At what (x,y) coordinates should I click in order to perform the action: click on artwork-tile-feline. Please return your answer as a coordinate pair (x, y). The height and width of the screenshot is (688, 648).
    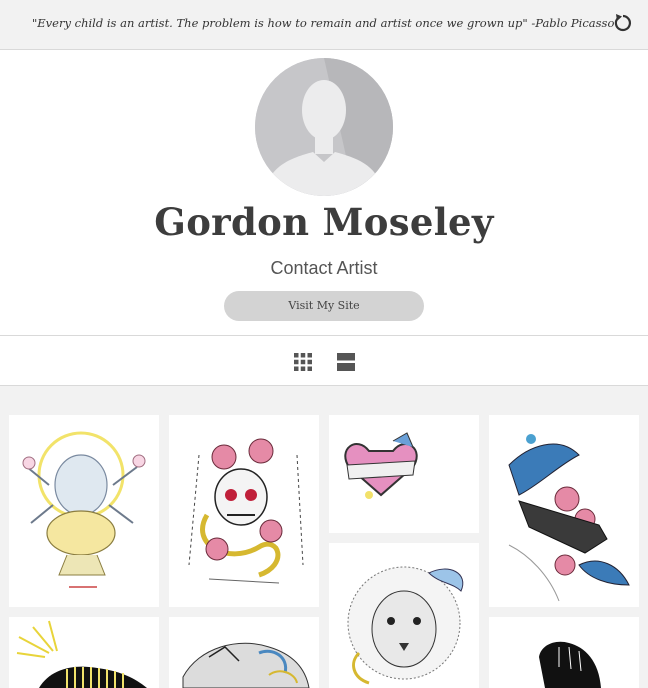
    Looking at the image, I should click on (244, 652).